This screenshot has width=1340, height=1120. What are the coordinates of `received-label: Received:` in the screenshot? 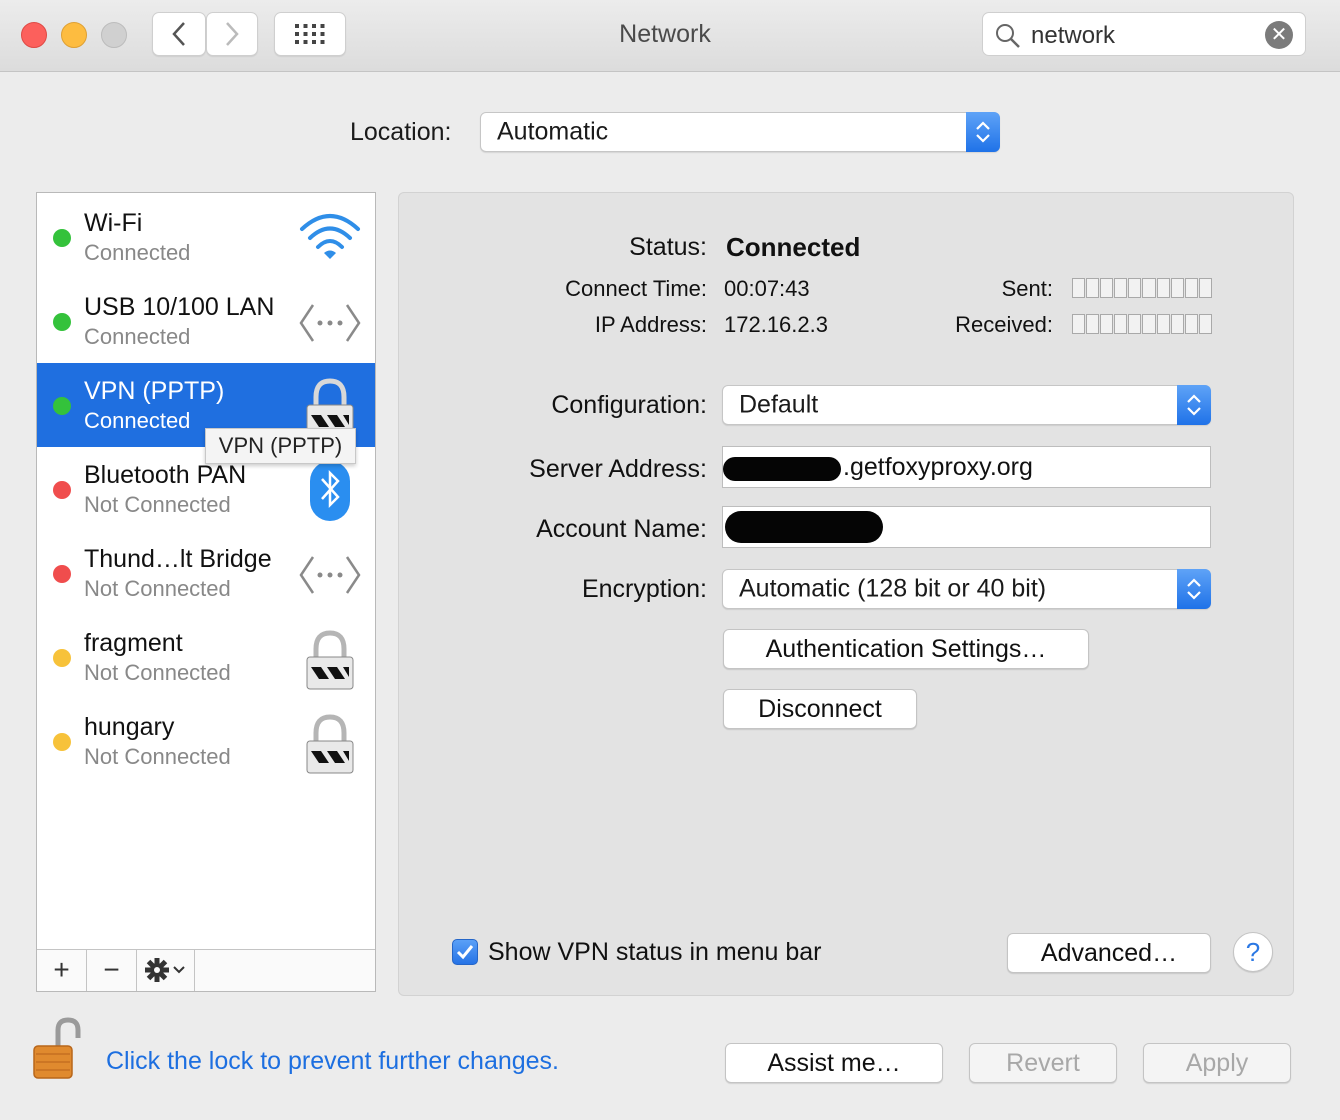 It's located at (1004, 324).